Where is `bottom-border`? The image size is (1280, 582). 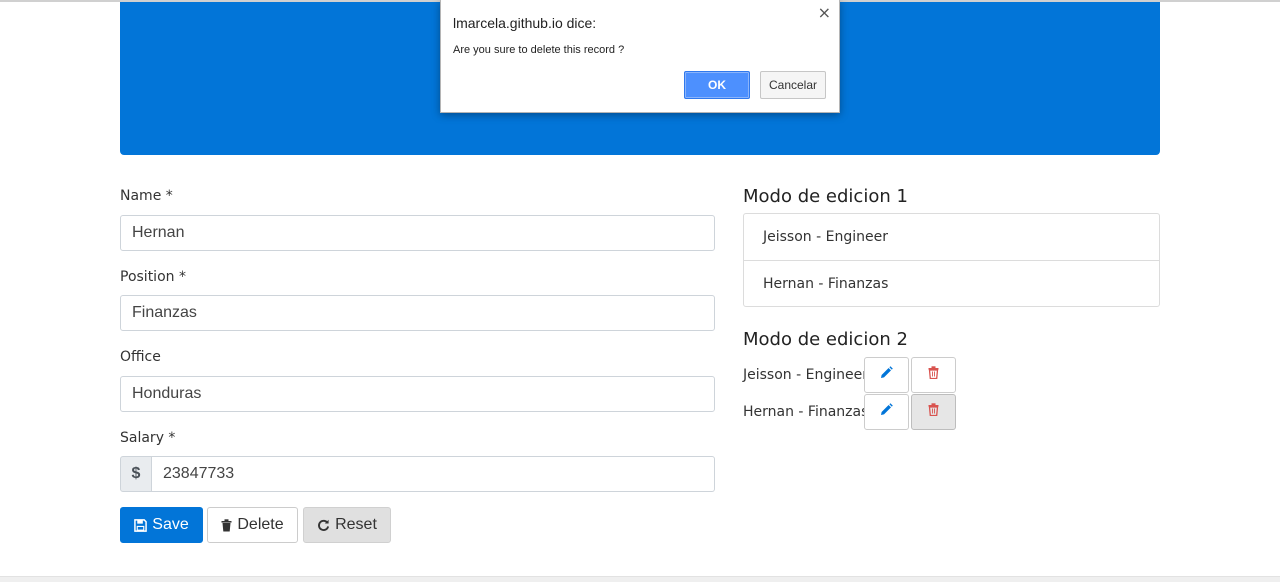
bottom-border is located at coordinates (640, 579).